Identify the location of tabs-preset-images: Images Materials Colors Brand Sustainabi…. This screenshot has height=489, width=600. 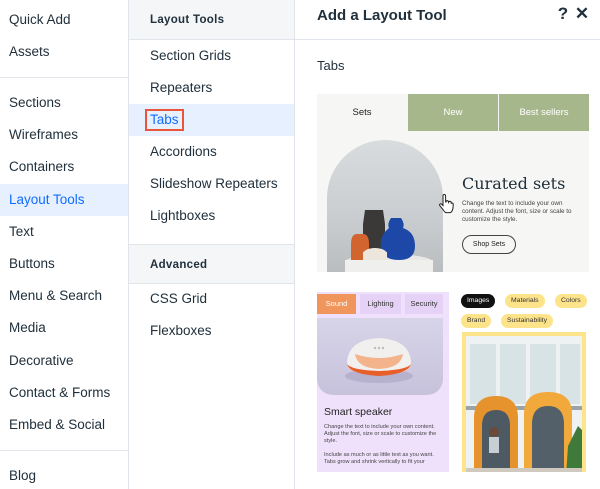
(524, 382).